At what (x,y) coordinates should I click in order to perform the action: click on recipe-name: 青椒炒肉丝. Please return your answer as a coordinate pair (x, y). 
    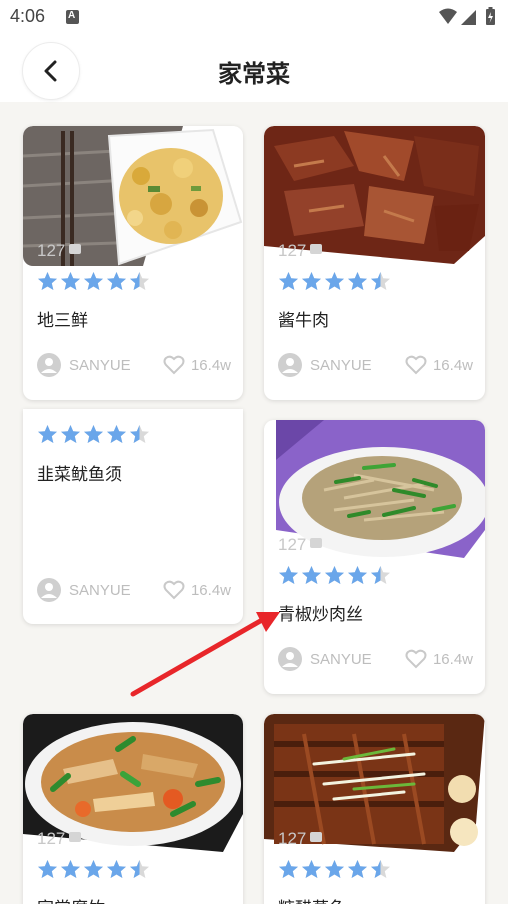
    Looking at the image, I should click on (320, 615).